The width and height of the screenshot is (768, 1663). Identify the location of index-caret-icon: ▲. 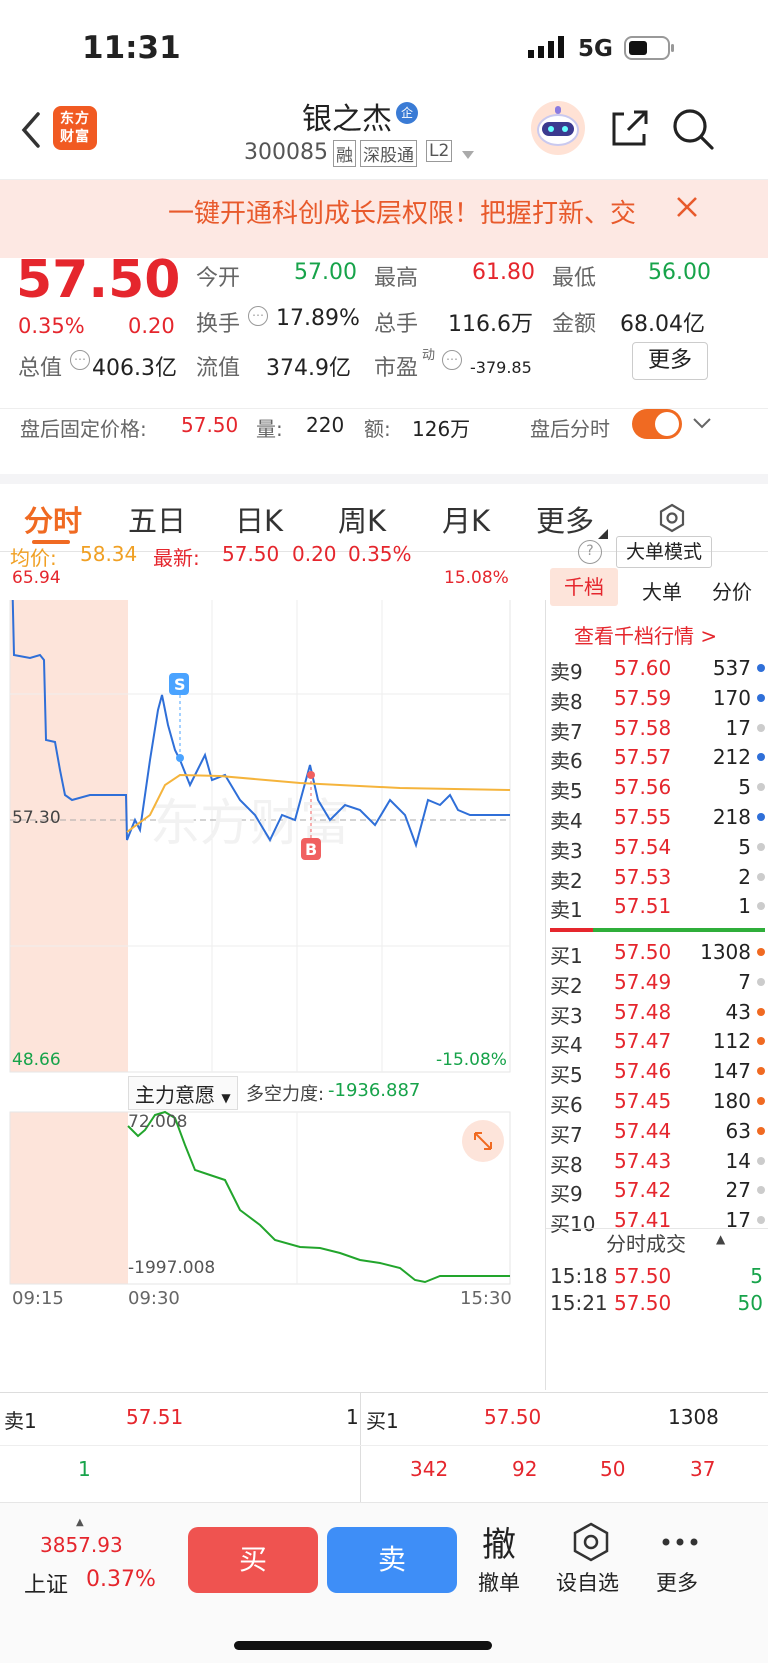
(80, 1522).